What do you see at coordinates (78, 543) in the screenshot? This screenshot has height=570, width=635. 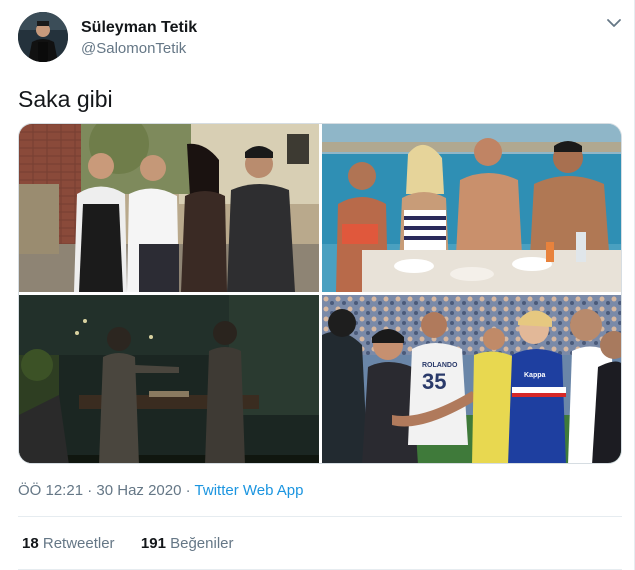 I see `retweets-label: Retweetler` at bounding box center [78, 543].